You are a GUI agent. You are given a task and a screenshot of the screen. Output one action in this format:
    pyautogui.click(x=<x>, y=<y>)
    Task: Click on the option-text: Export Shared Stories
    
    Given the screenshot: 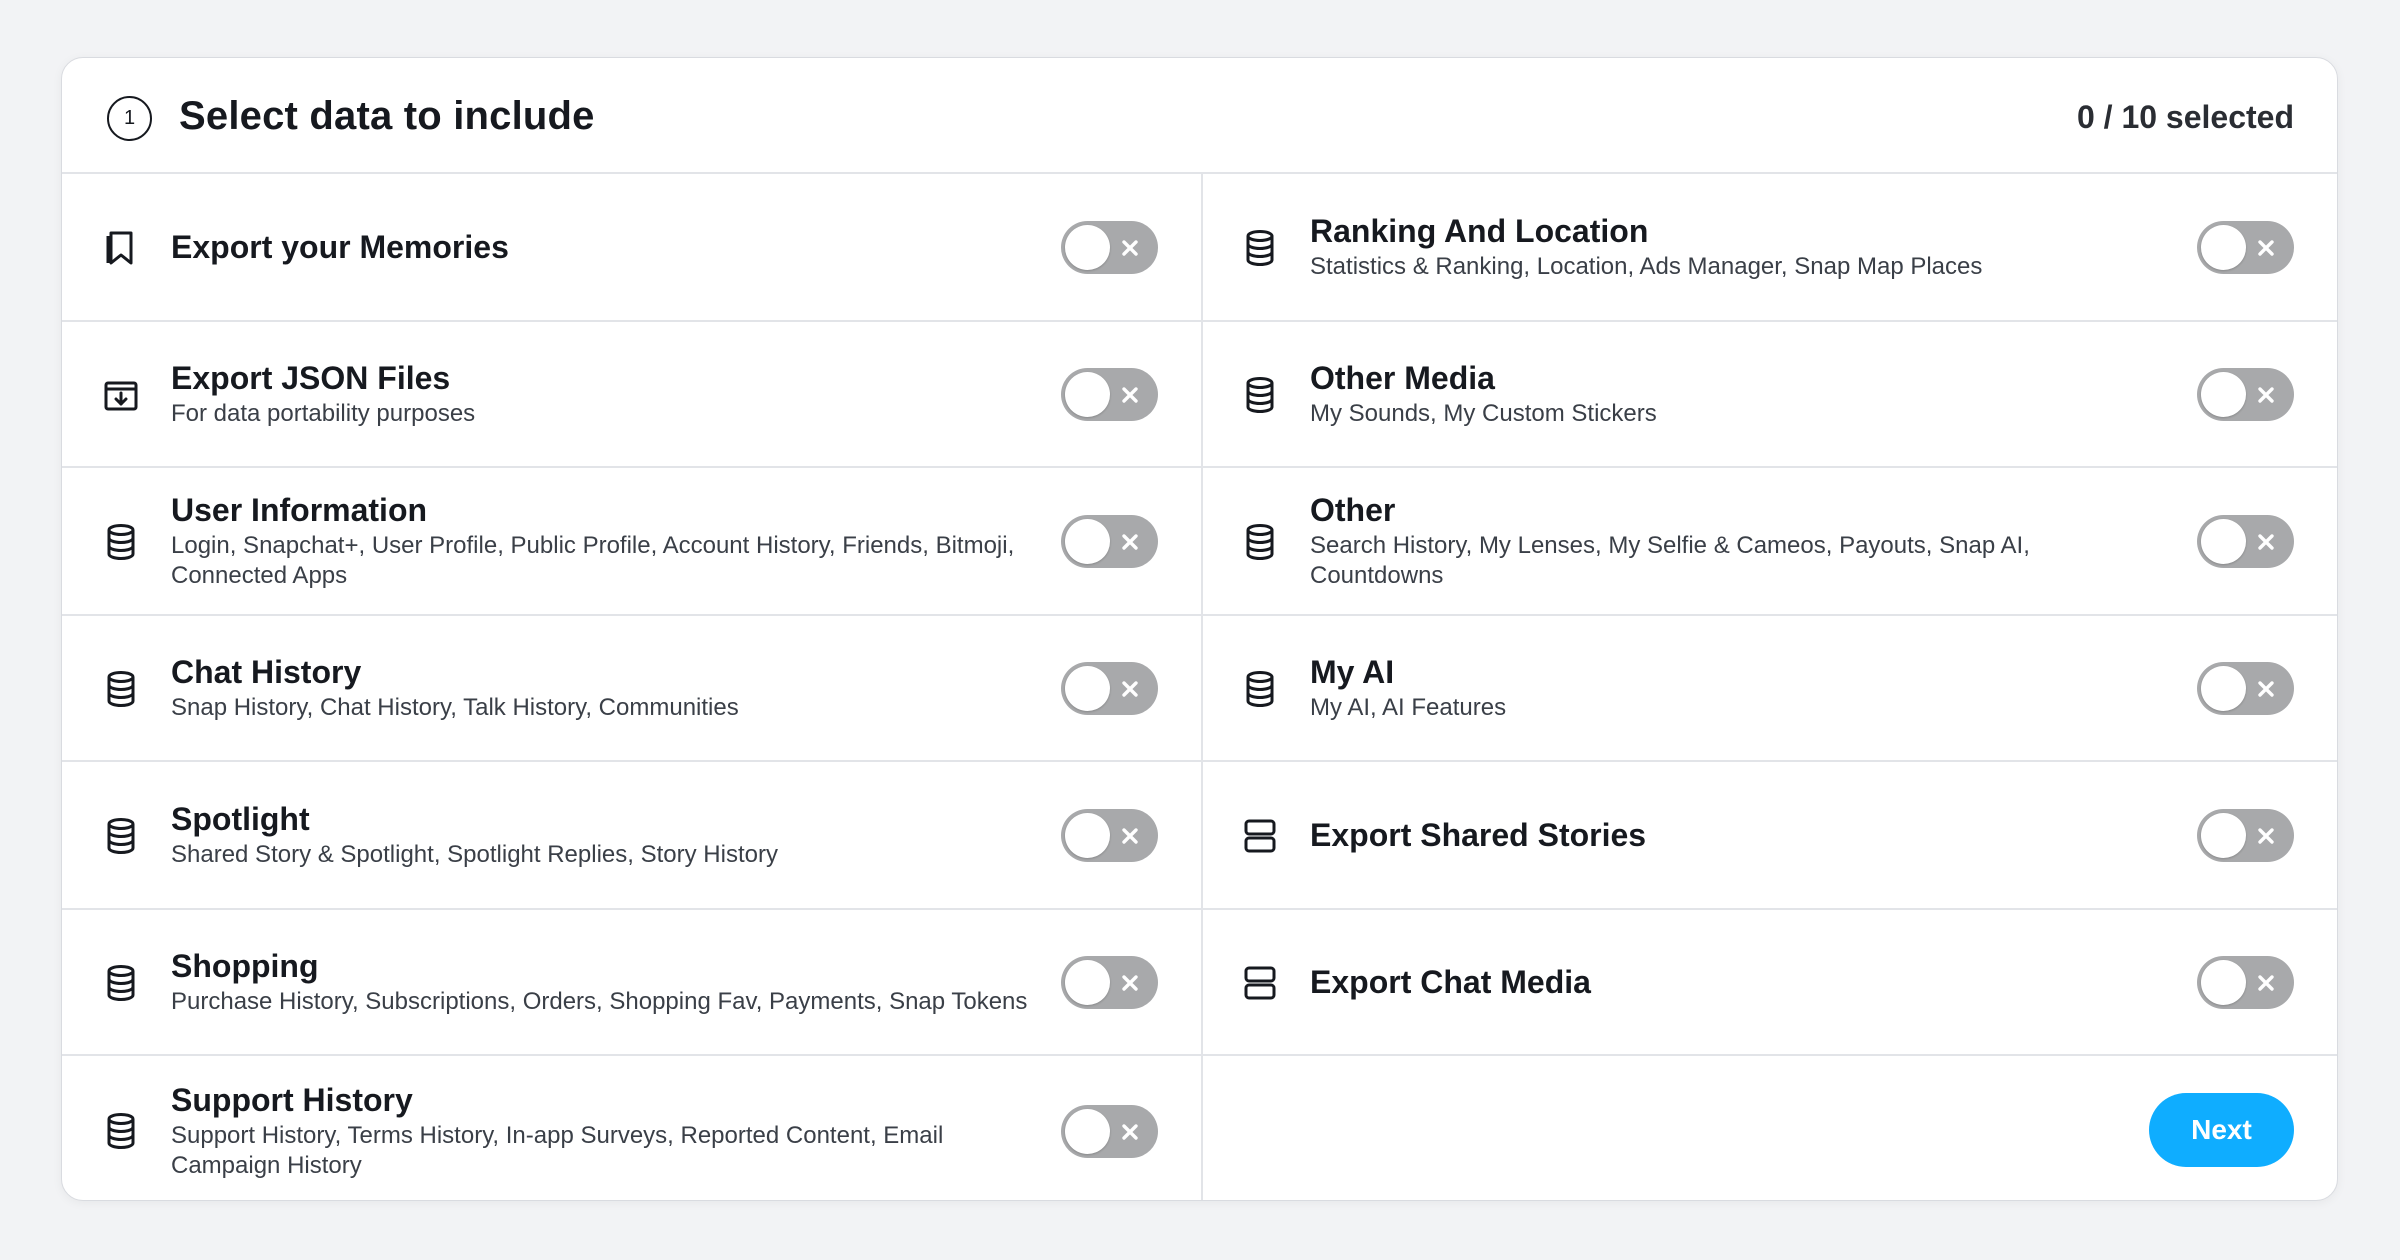 What is the action you would take?
    pyautogui.click(x=1738, y=835)
    